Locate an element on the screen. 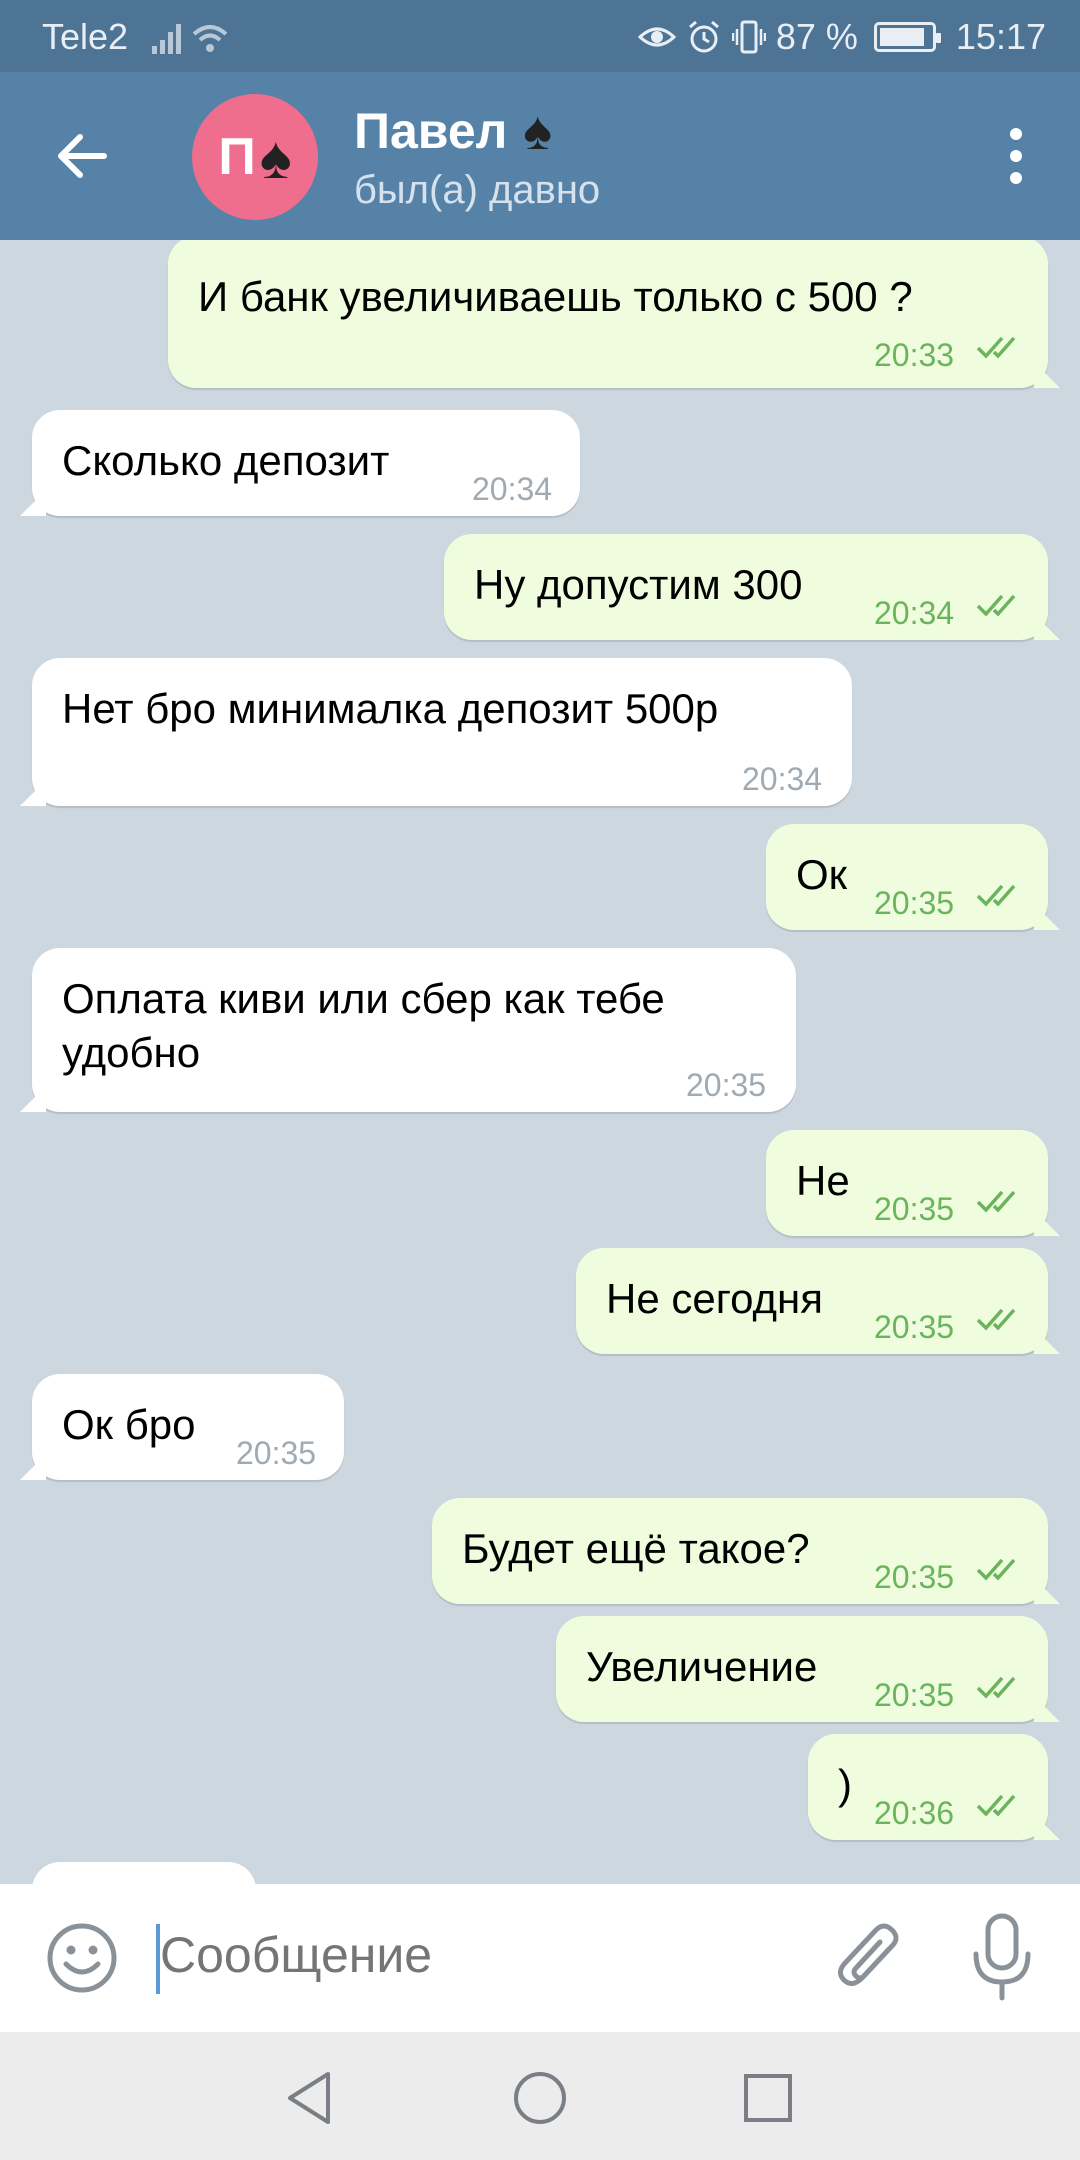 Image resolution: width=1080 pixels, height=2160 pixels. spade-emoji-icon: ♠ is located at coordinates (538, 131).